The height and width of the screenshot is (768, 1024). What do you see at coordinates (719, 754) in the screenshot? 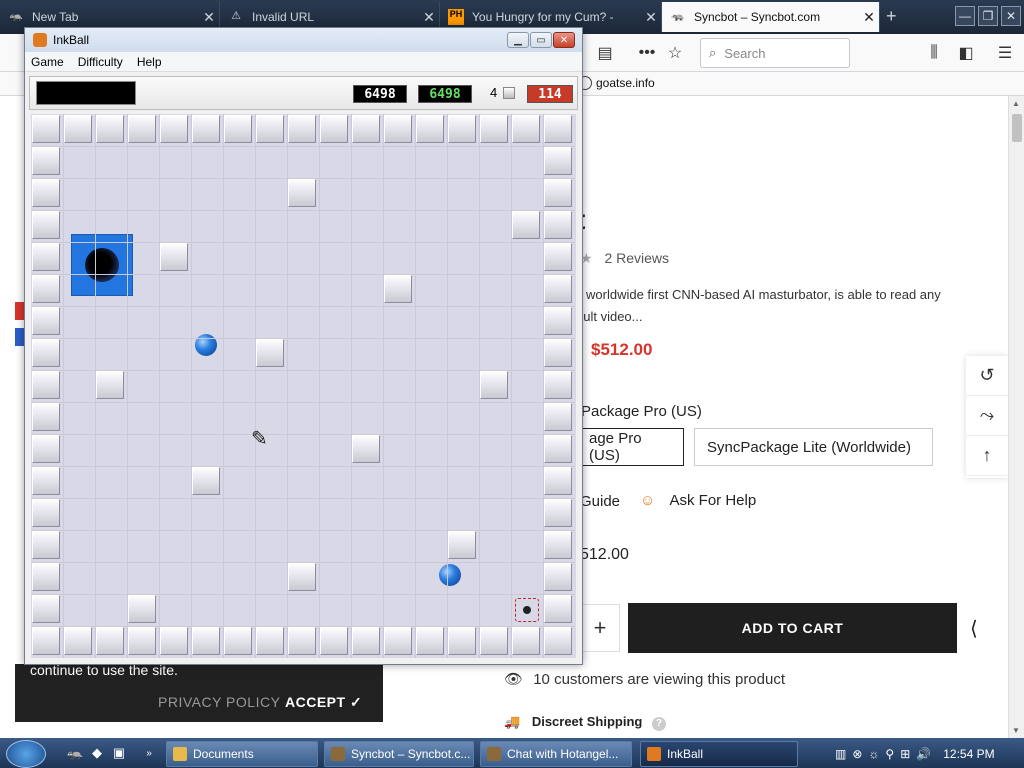
I see `taskbar-inkball: InkBall` at bounding box center [719, 754].